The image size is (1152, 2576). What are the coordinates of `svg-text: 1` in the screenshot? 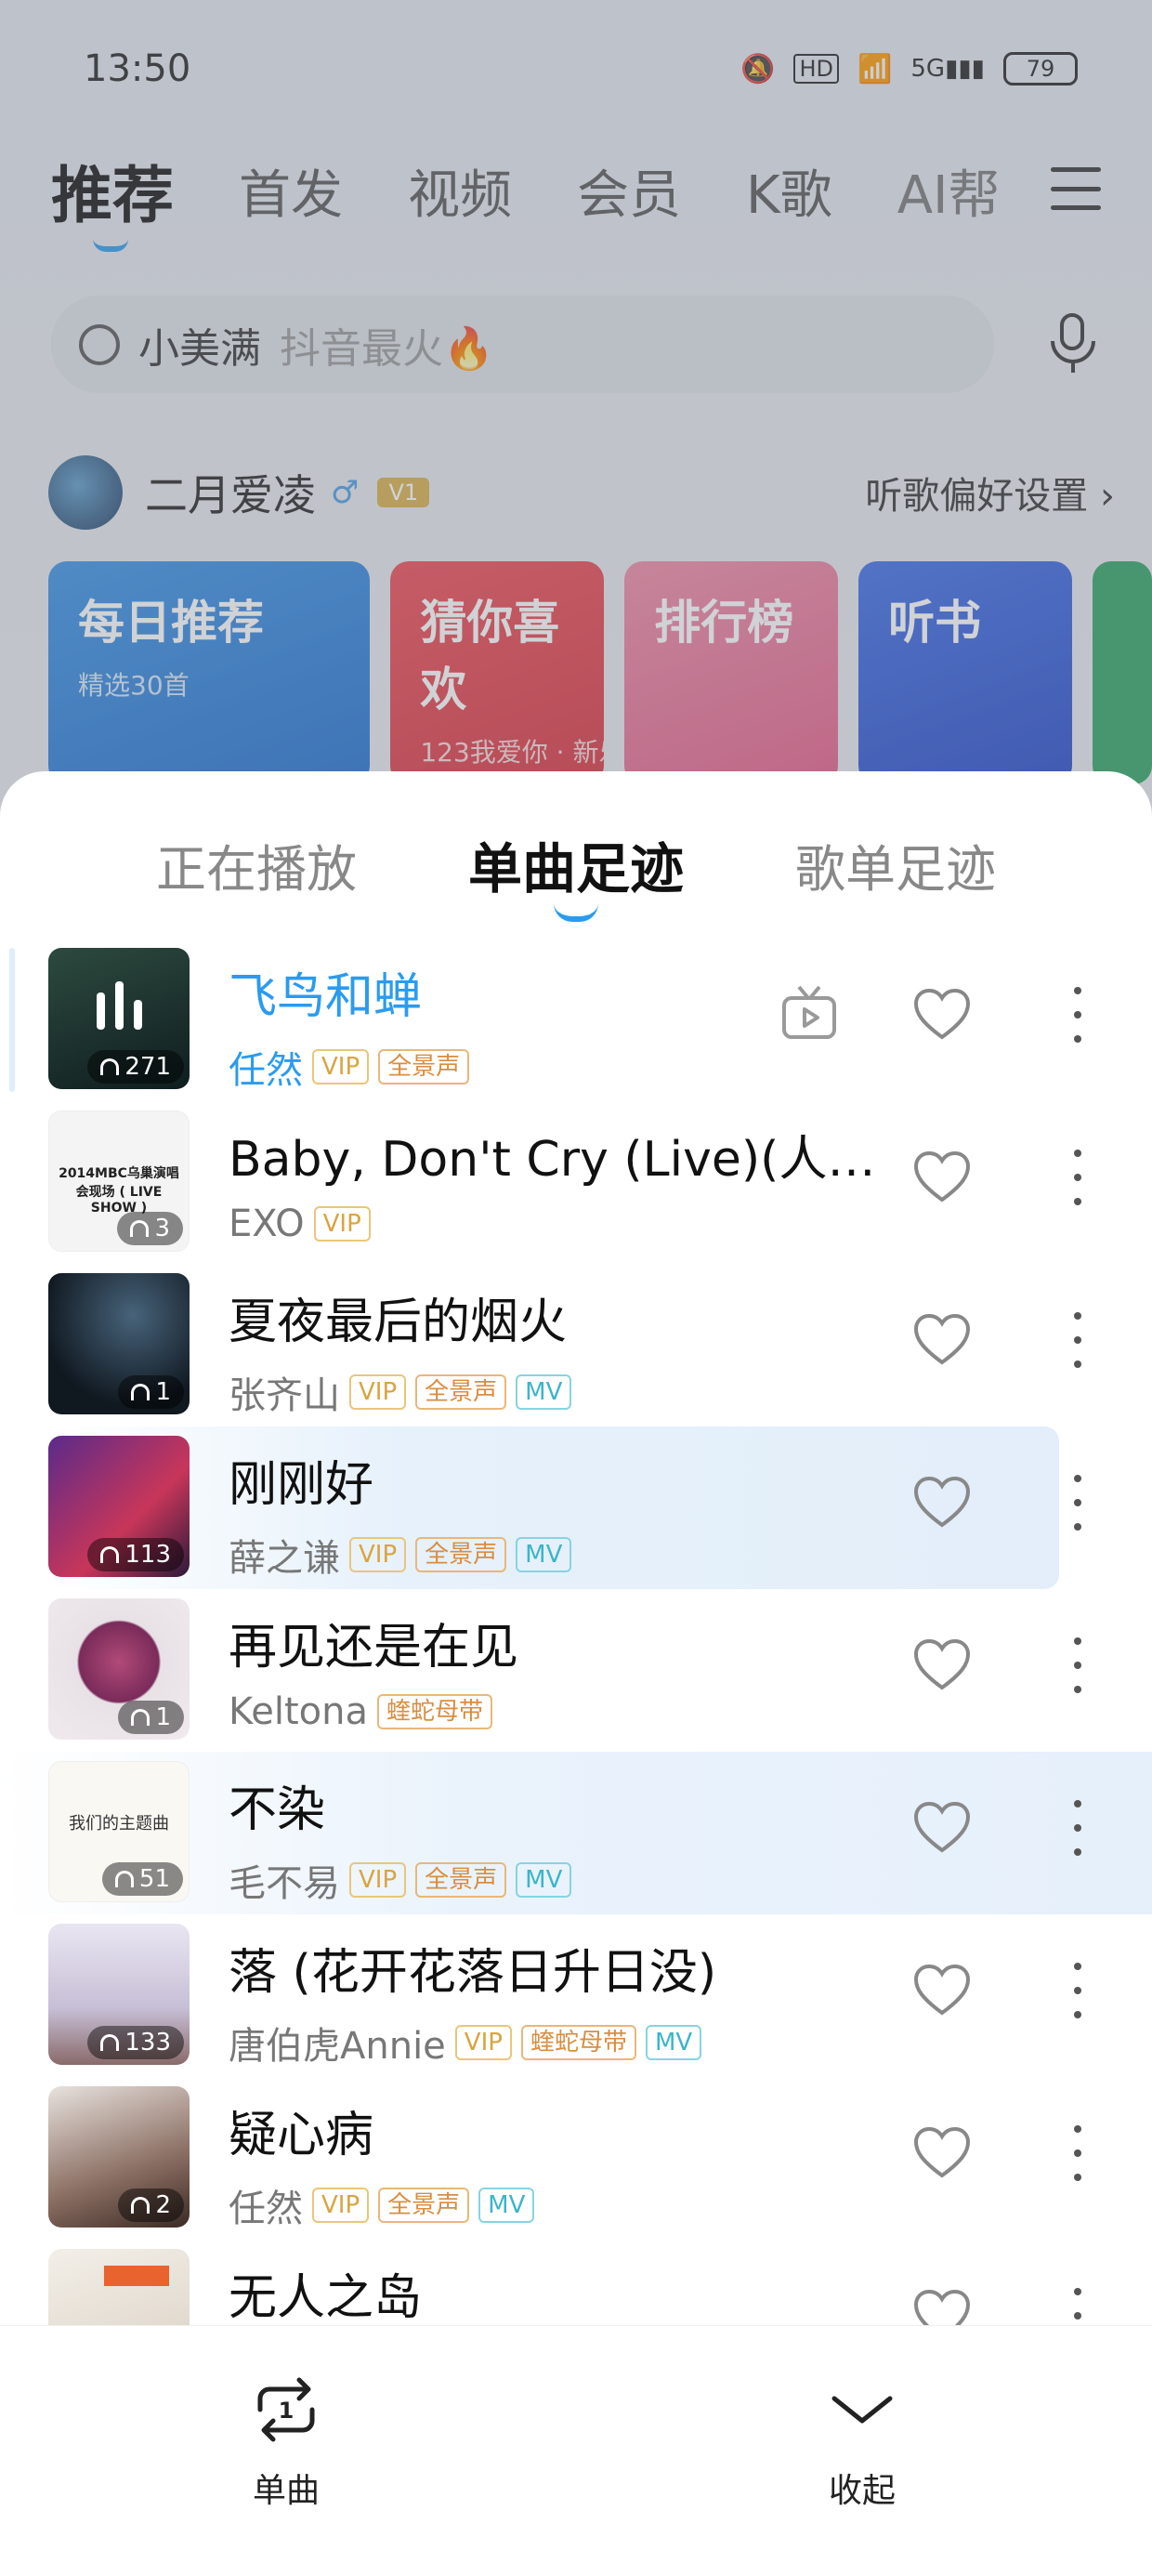 It's located at (287, 2411).